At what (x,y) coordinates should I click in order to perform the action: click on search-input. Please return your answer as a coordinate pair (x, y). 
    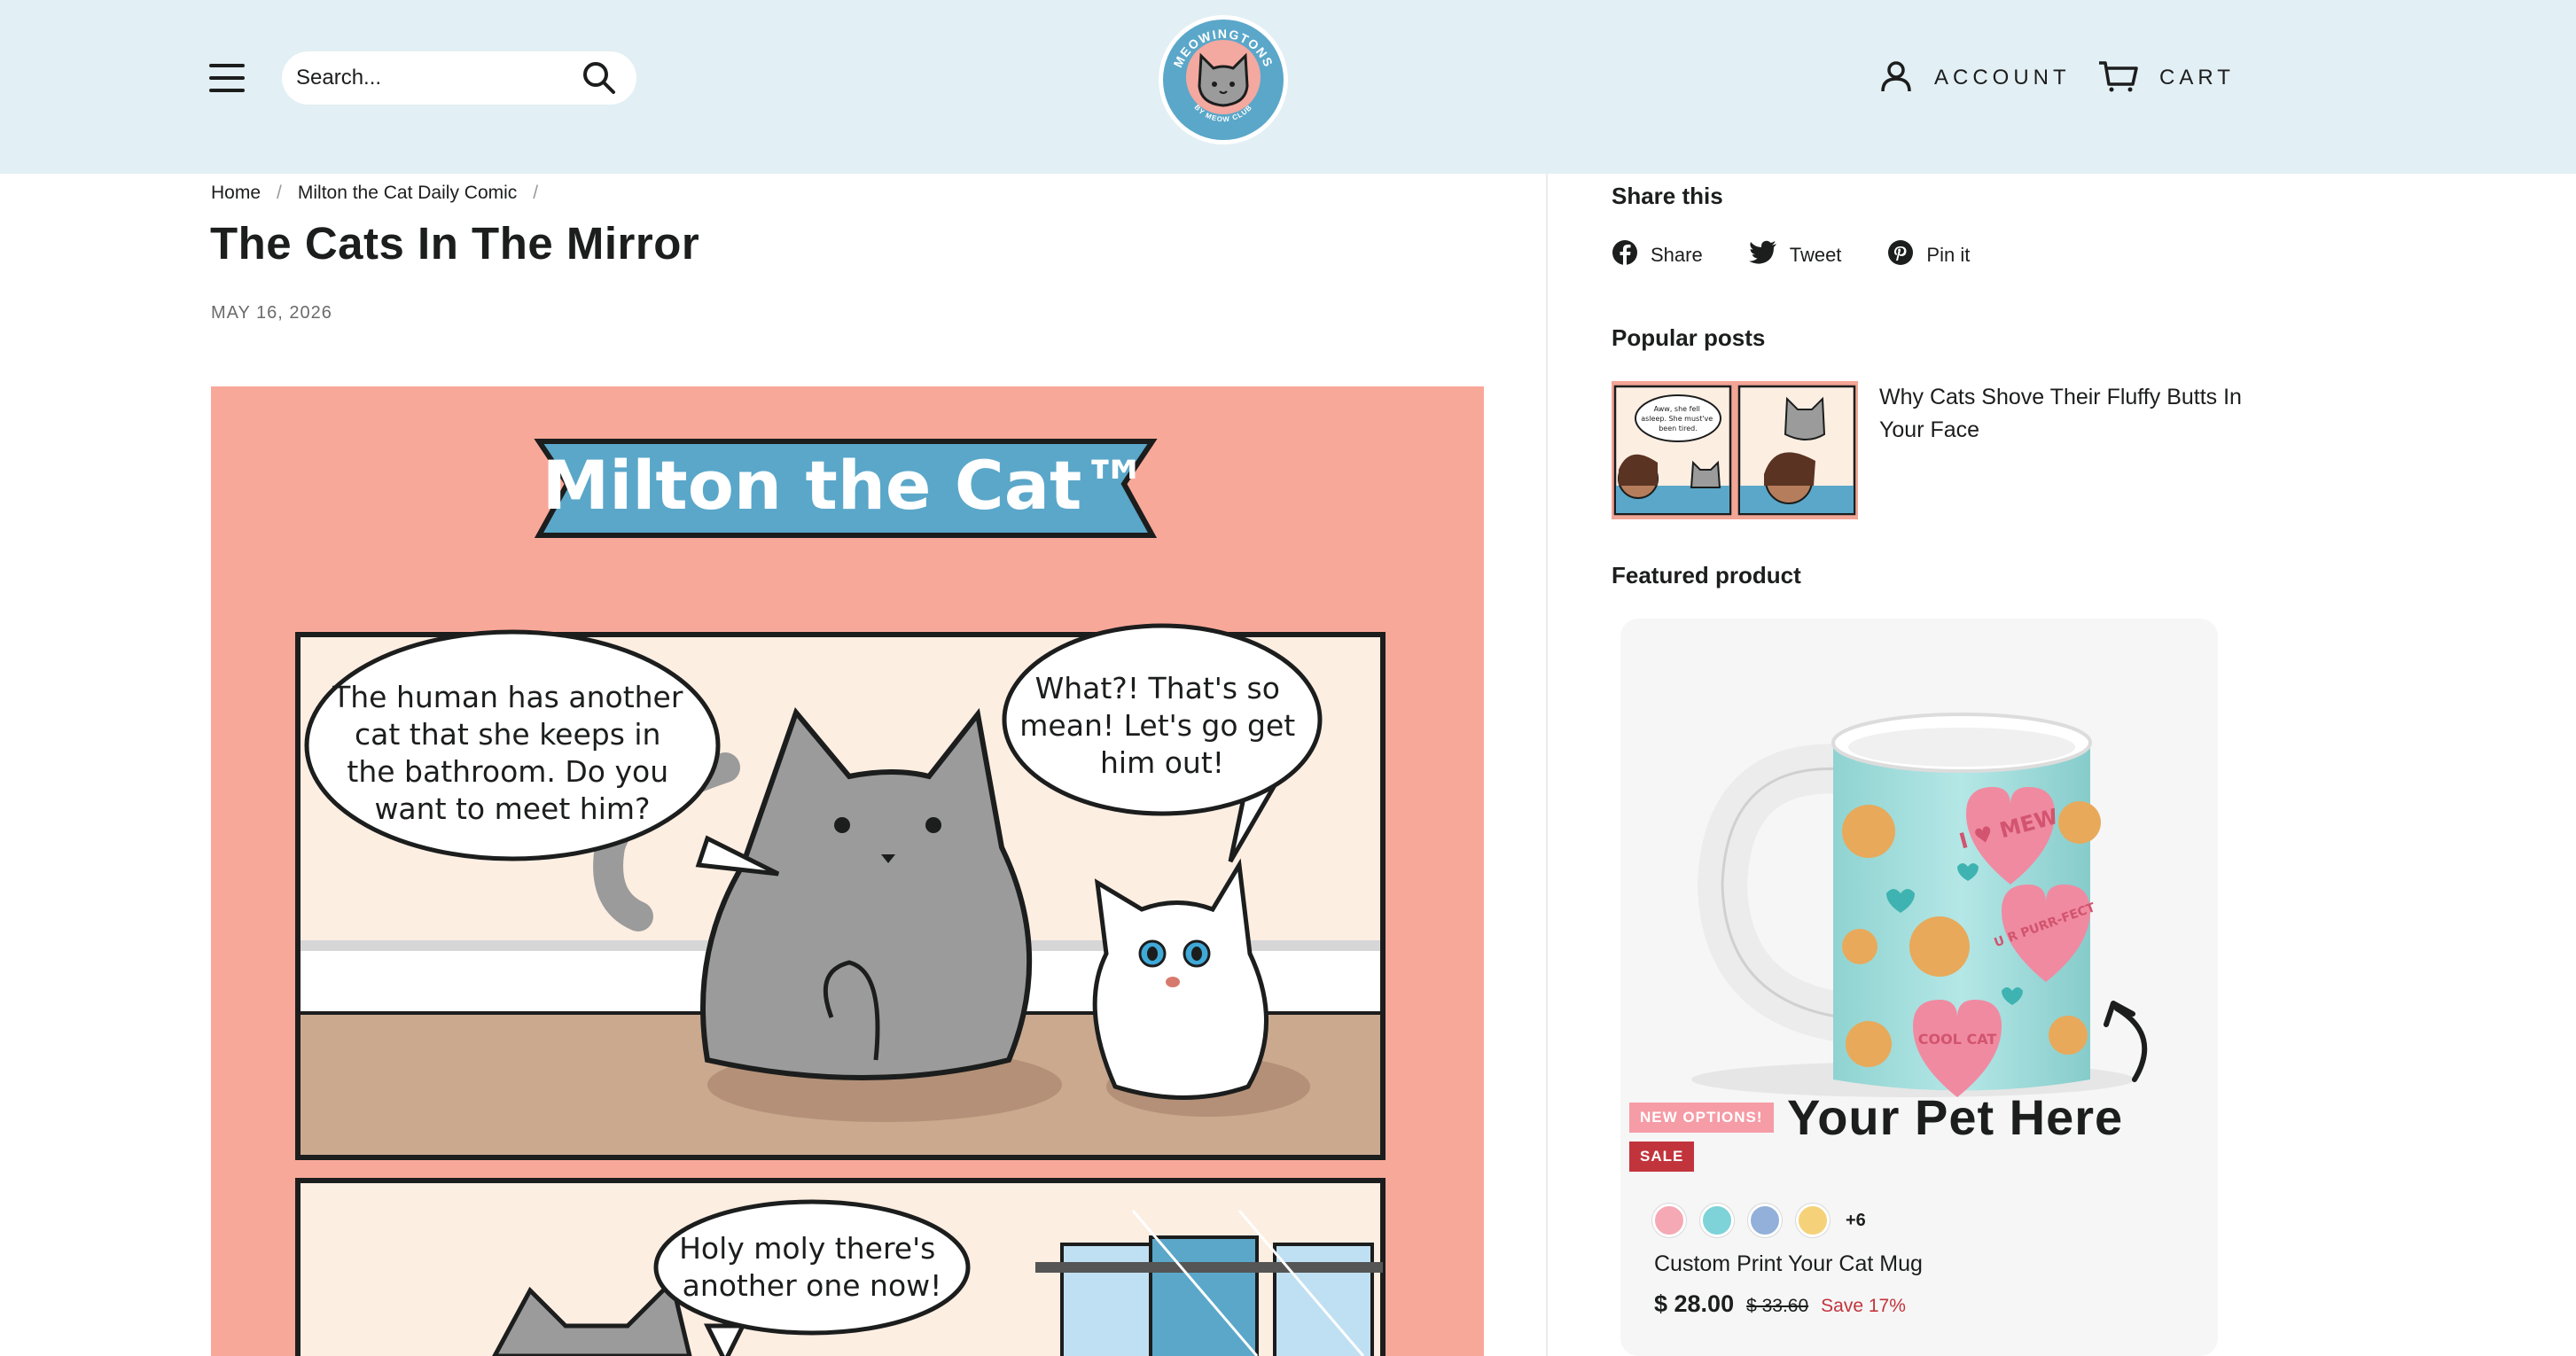
    Looking at the image, I should click on (429, 78).